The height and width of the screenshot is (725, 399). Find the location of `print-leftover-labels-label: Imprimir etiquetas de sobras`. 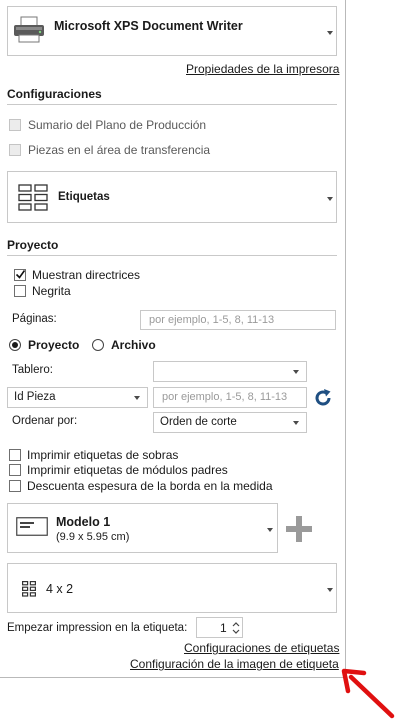

print-leftover-labels-label: Imprimir etiquetas de sobras is located at coordinates (103, 455).